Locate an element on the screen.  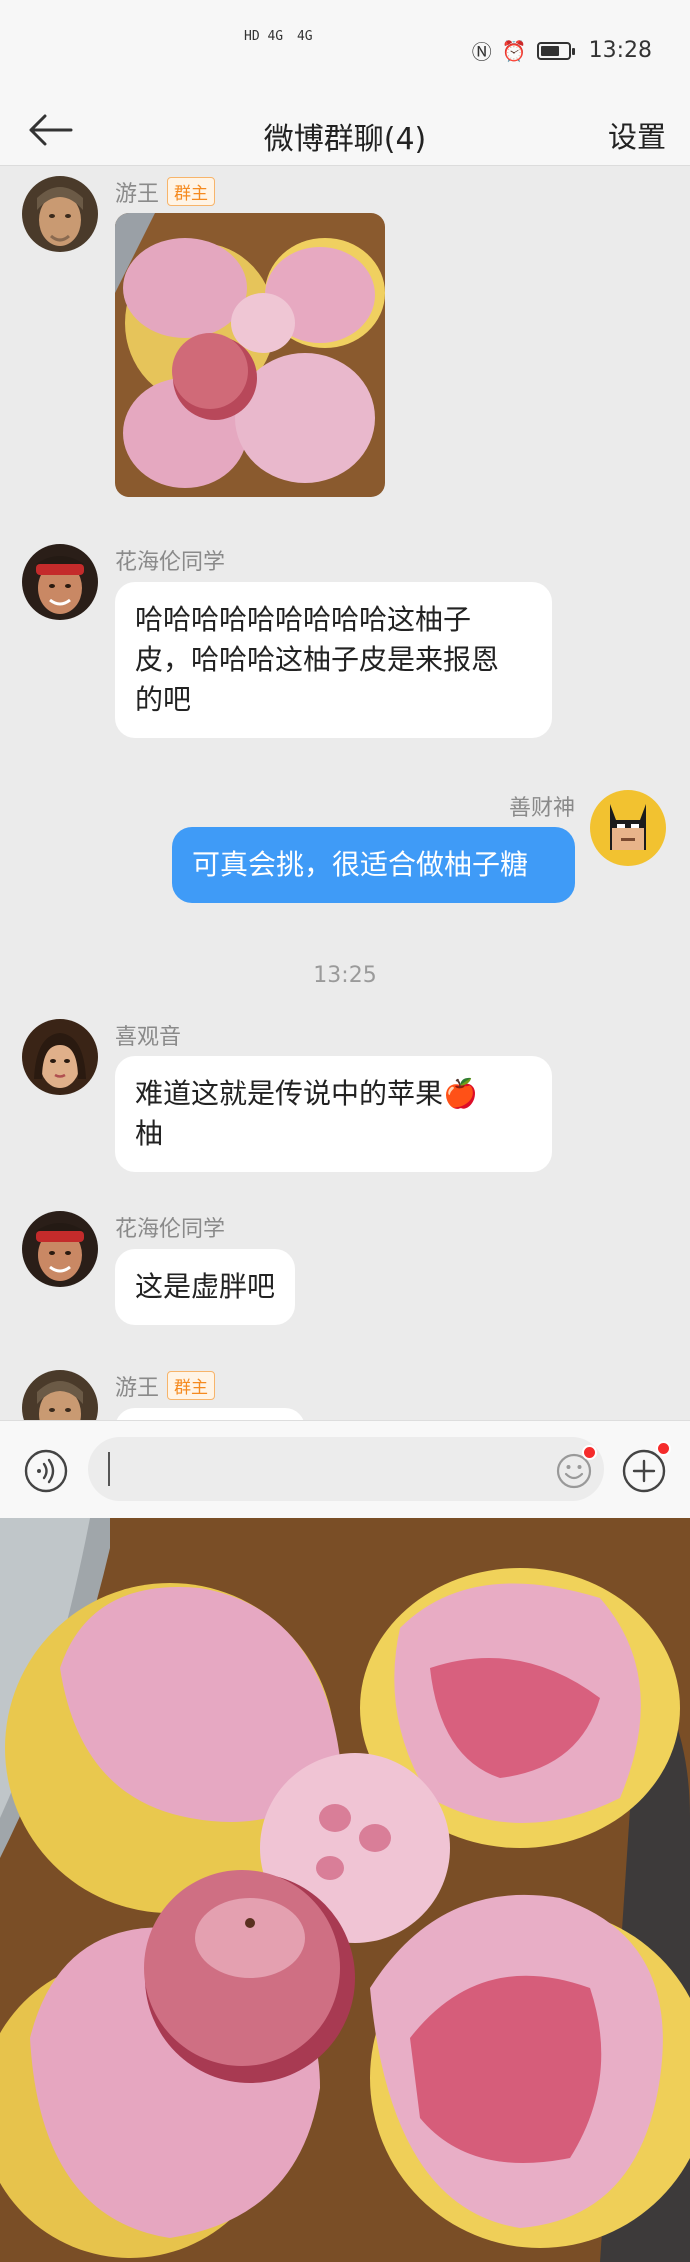
message-line: 柚 is located at coordinates (149, 1133).